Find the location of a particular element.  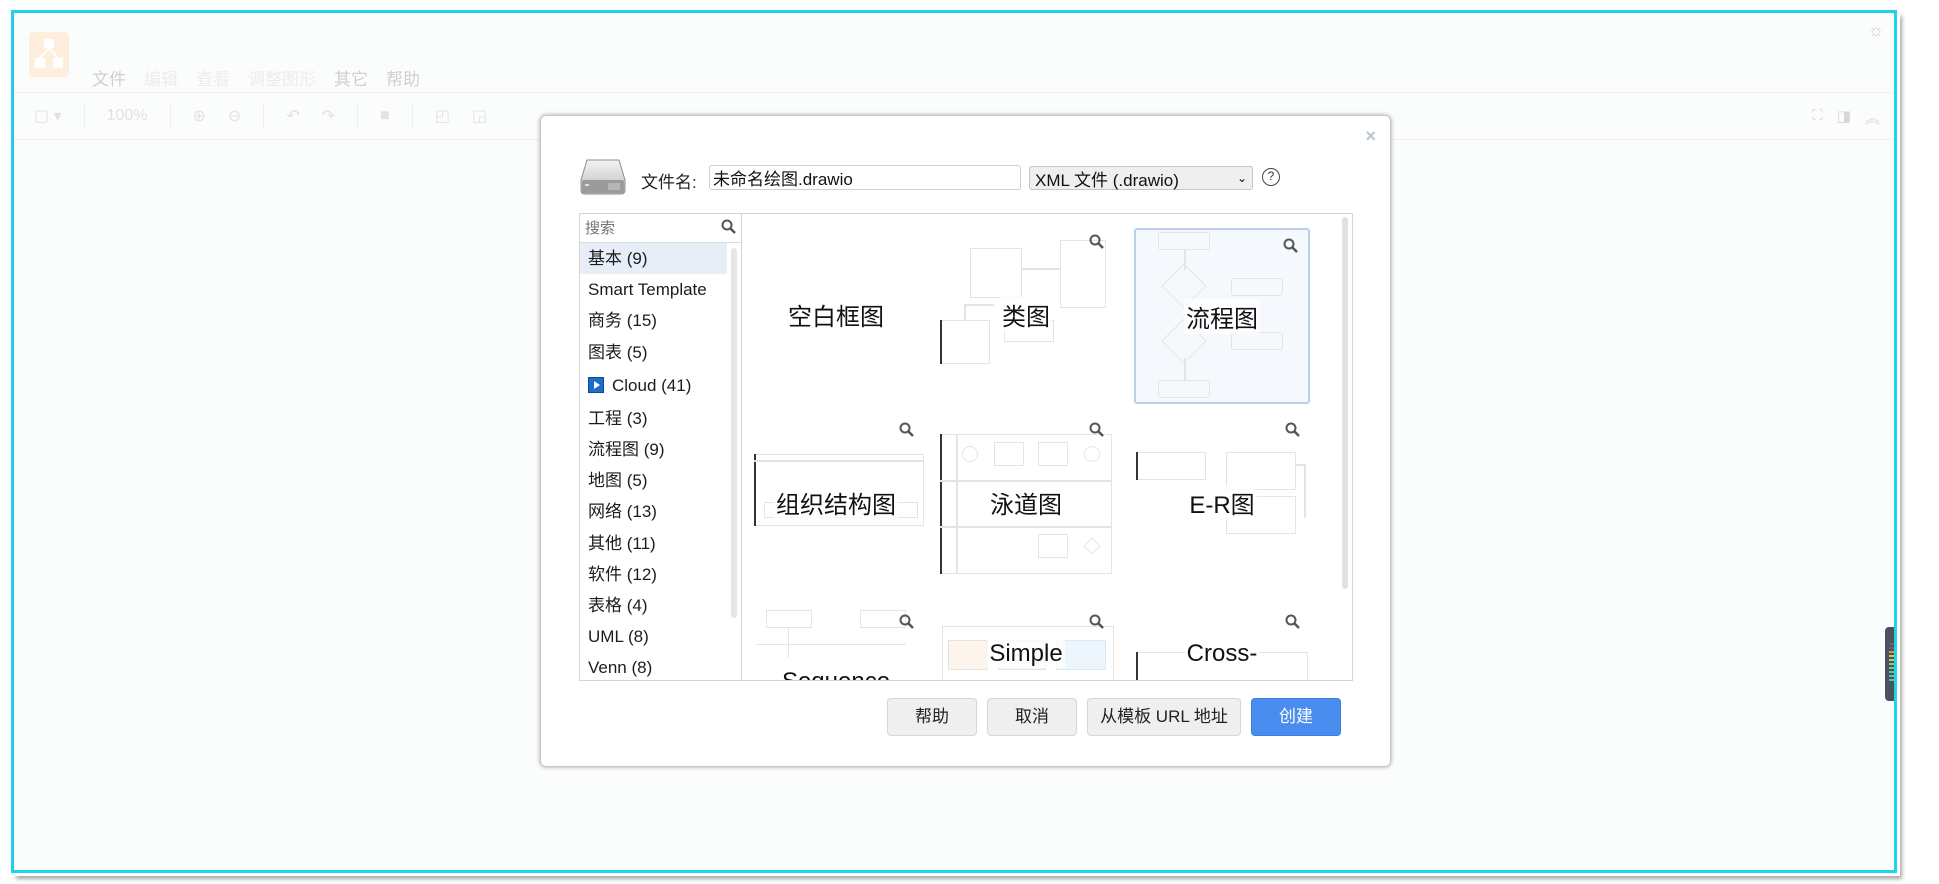

view-panel-icon: ▢ ▾ is located at coordinates (48, 116).